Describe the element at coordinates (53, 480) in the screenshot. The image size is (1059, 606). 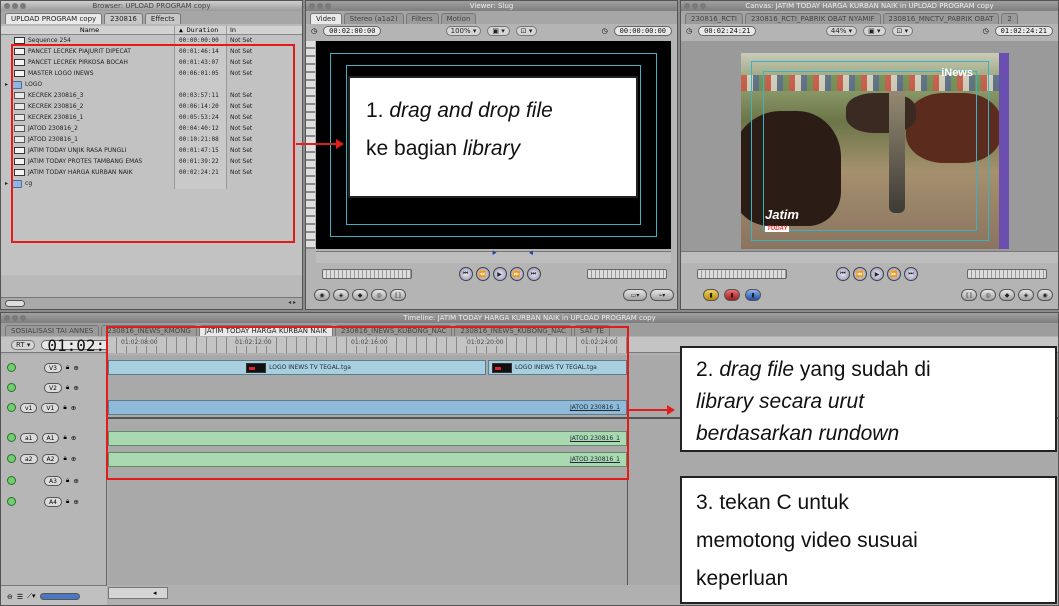
I see `track-dest-a3: A3` at that location.